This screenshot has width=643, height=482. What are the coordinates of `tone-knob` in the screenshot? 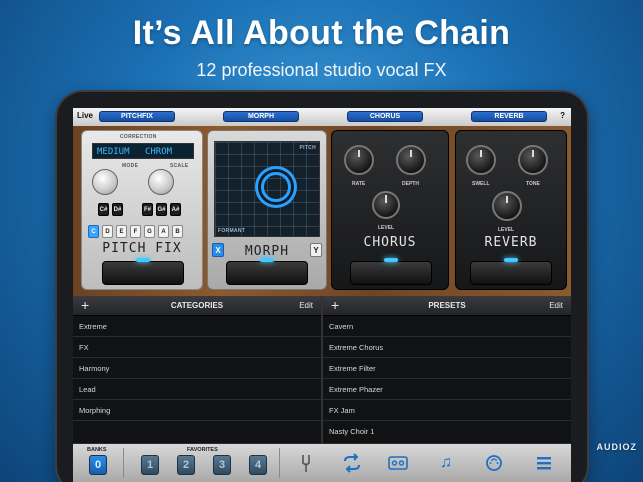 It's located at (533, 160).